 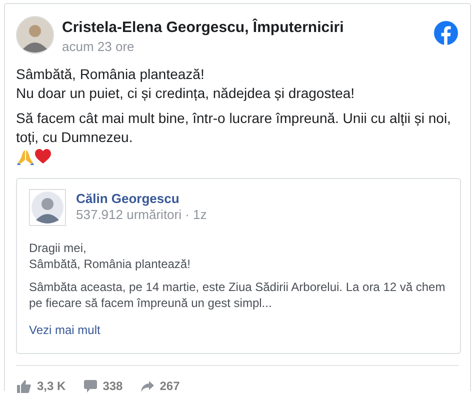 What do you see at coordinates (25, 156) in the screenshot?
I see `praying-hands-icon` at bounding box center [25, 156].